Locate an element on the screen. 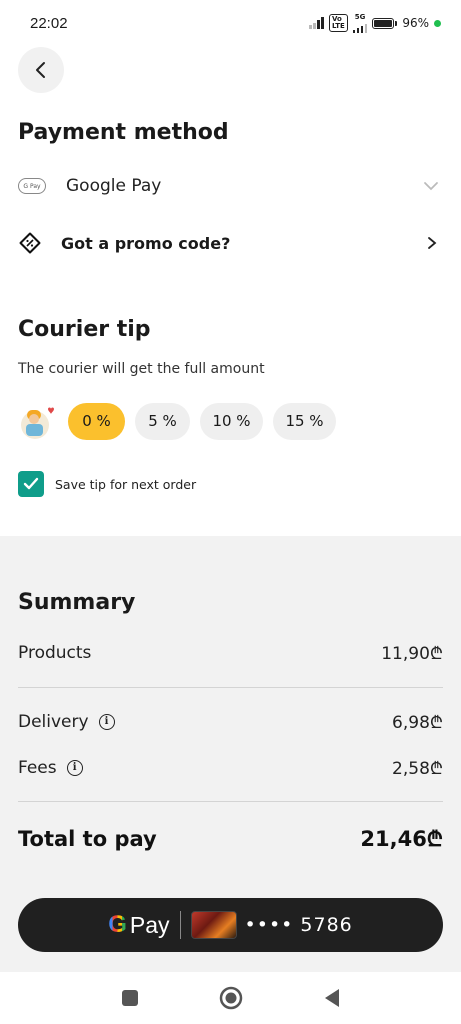  tip-option-15: 15 % is located at coordinates (304, 421).